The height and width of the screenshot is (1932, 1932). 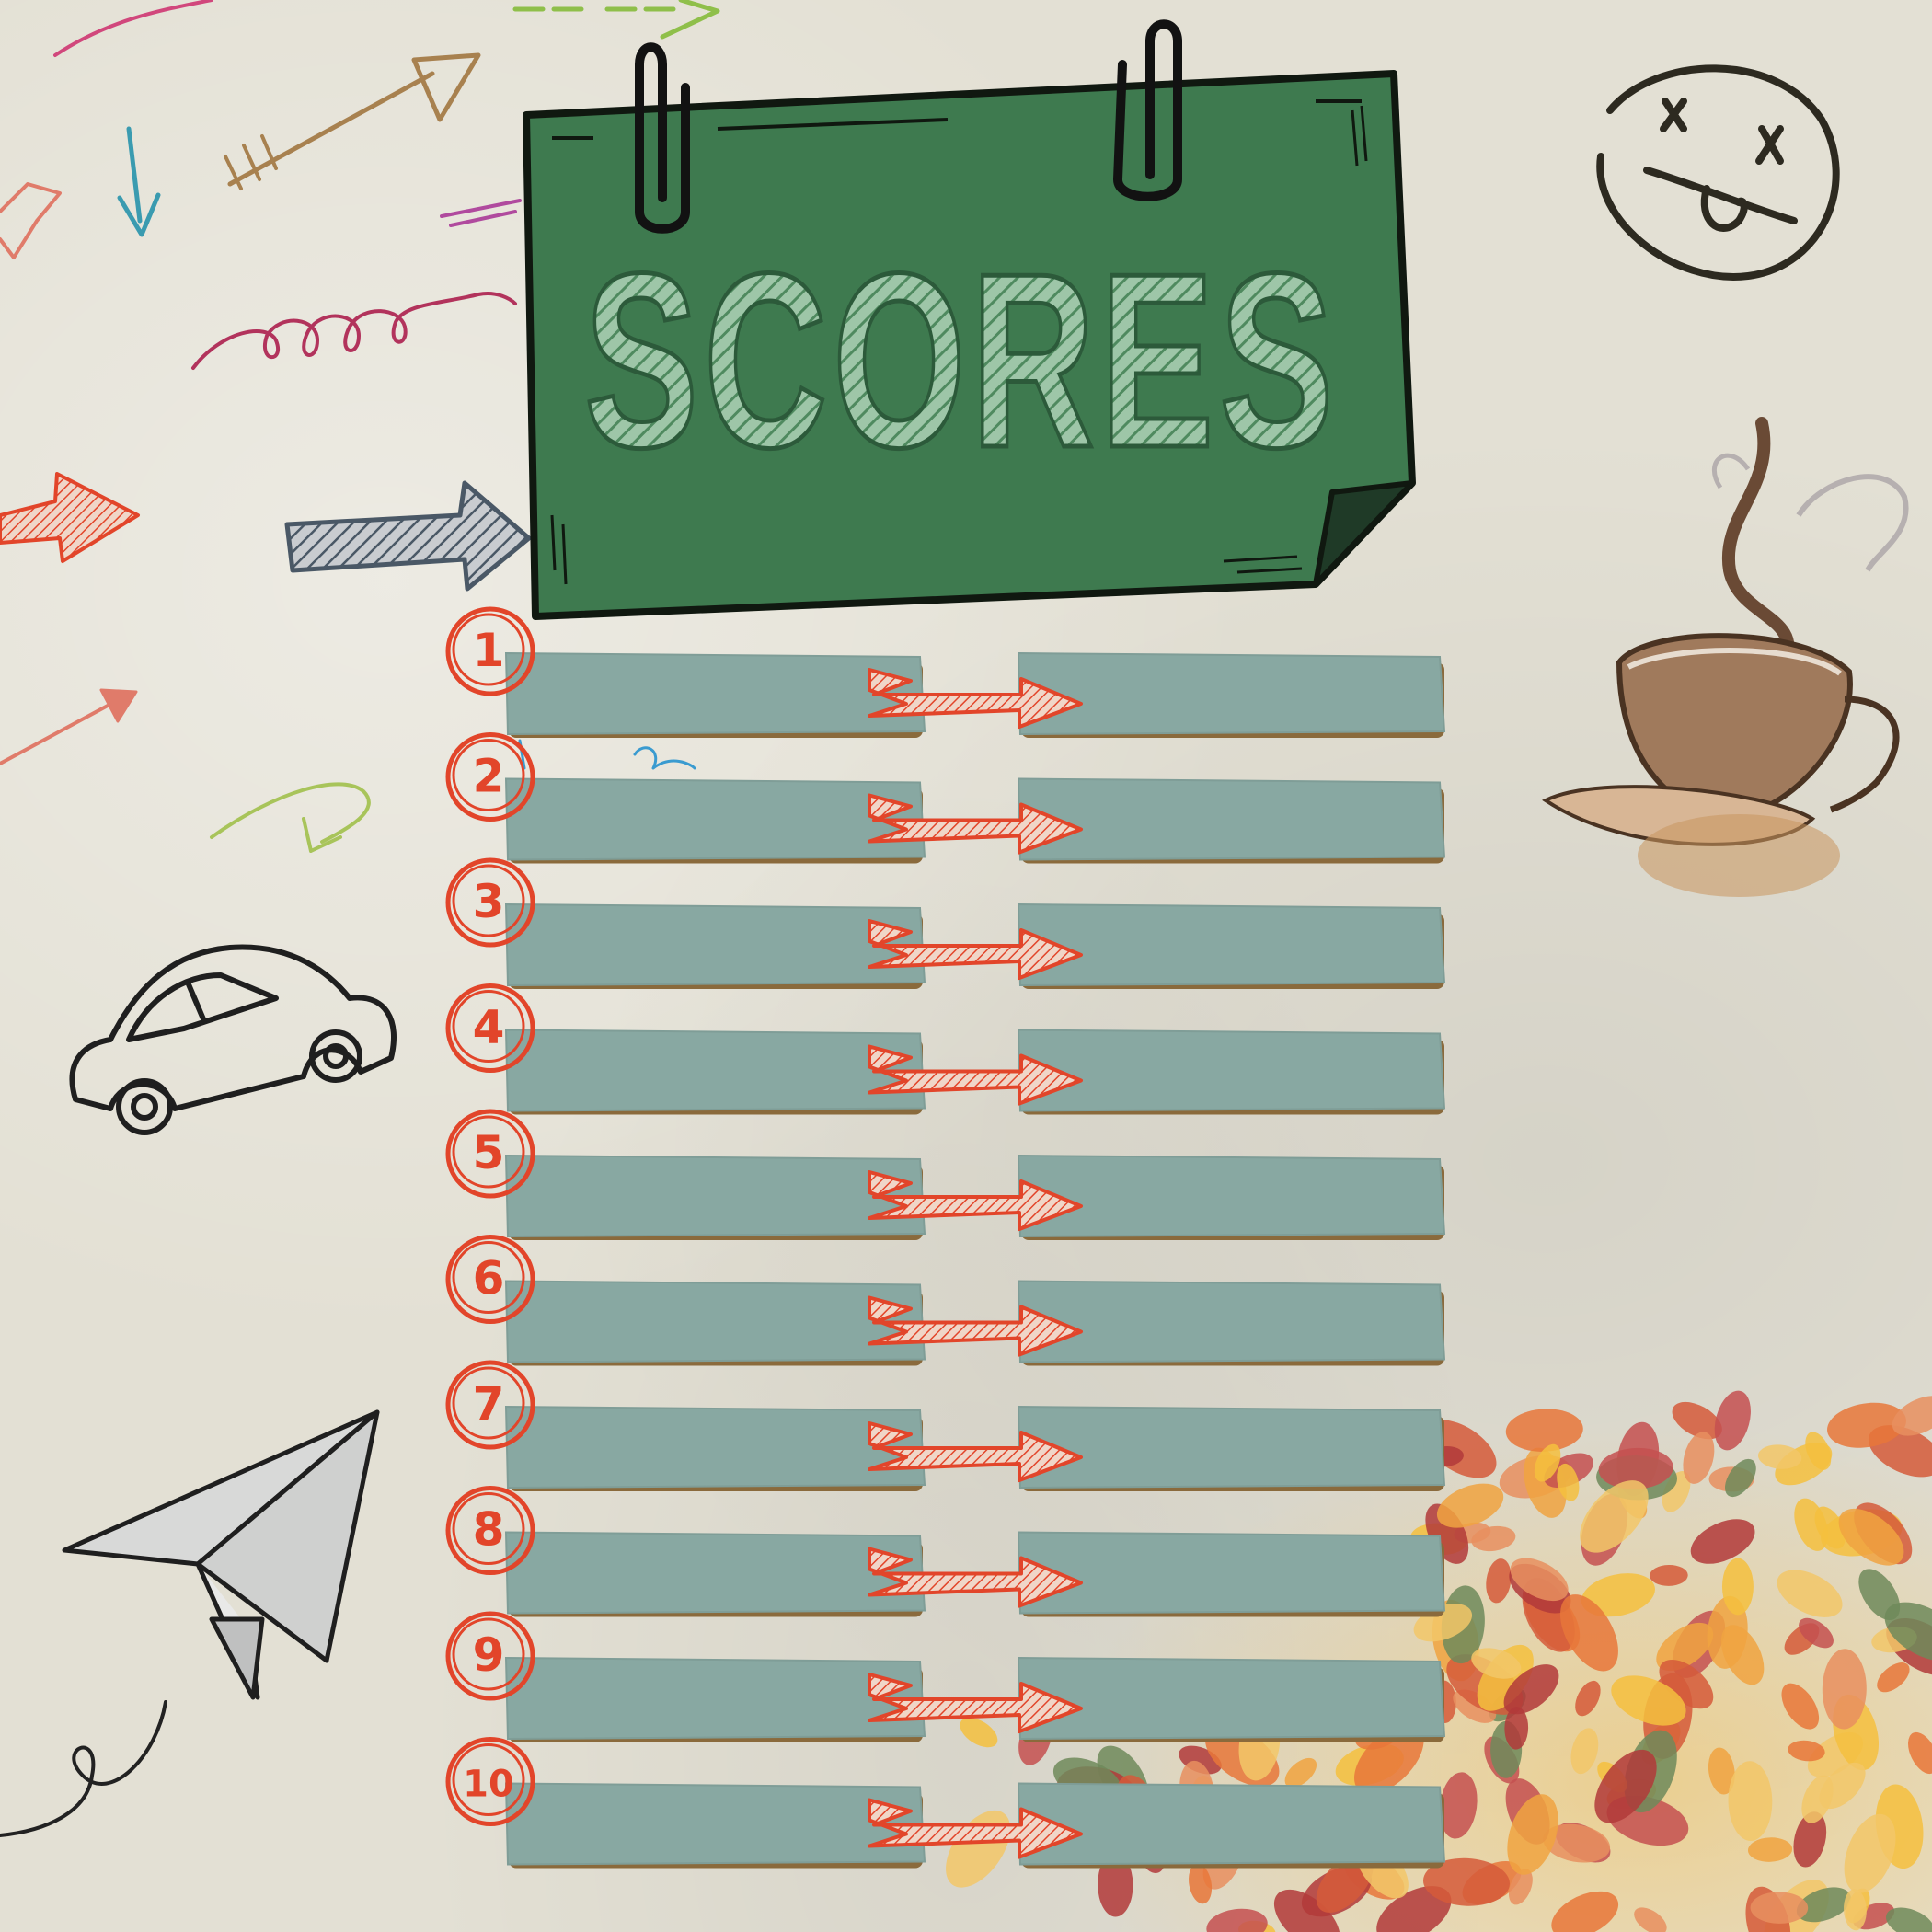 What do you see at coordinates (489, 1404) in the screenshot?
I see `rank-label: 7` at bounding box center [489, 1404].